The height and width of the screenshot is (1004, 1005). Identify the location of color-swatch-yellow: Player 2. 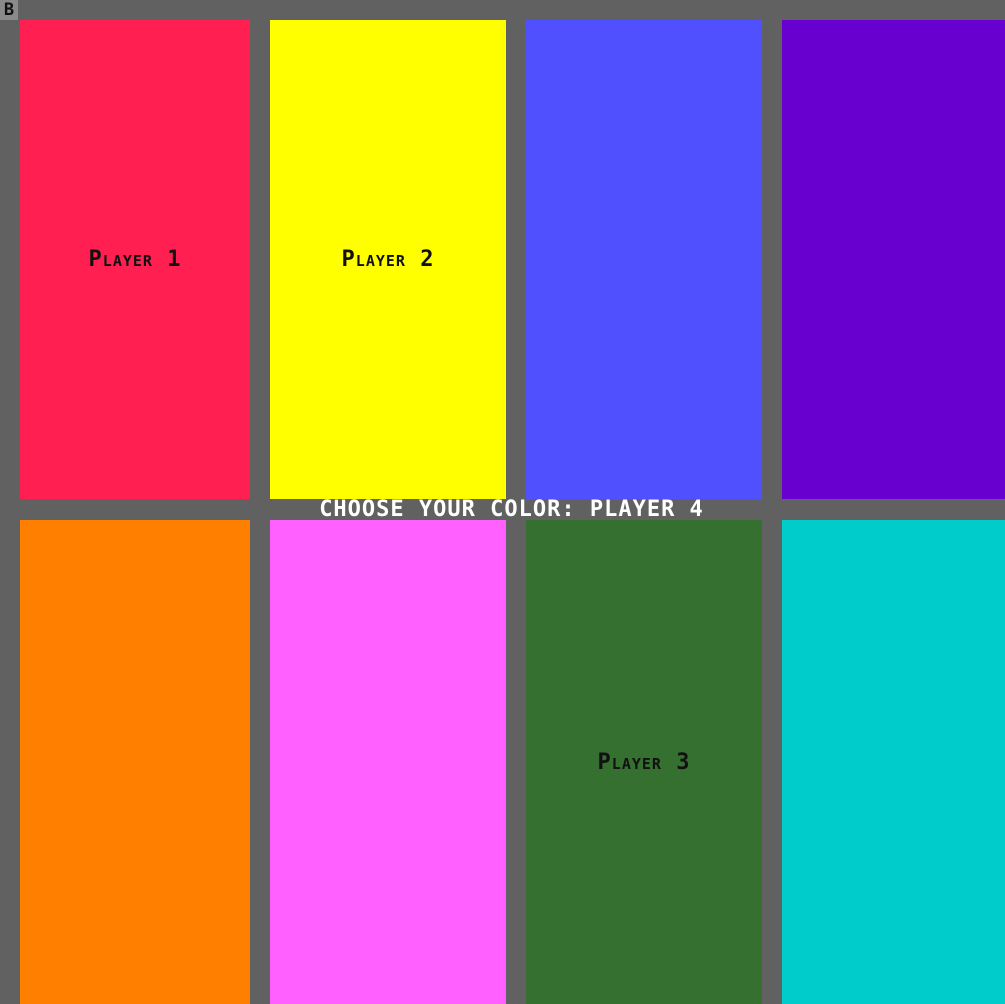
(388, 259).